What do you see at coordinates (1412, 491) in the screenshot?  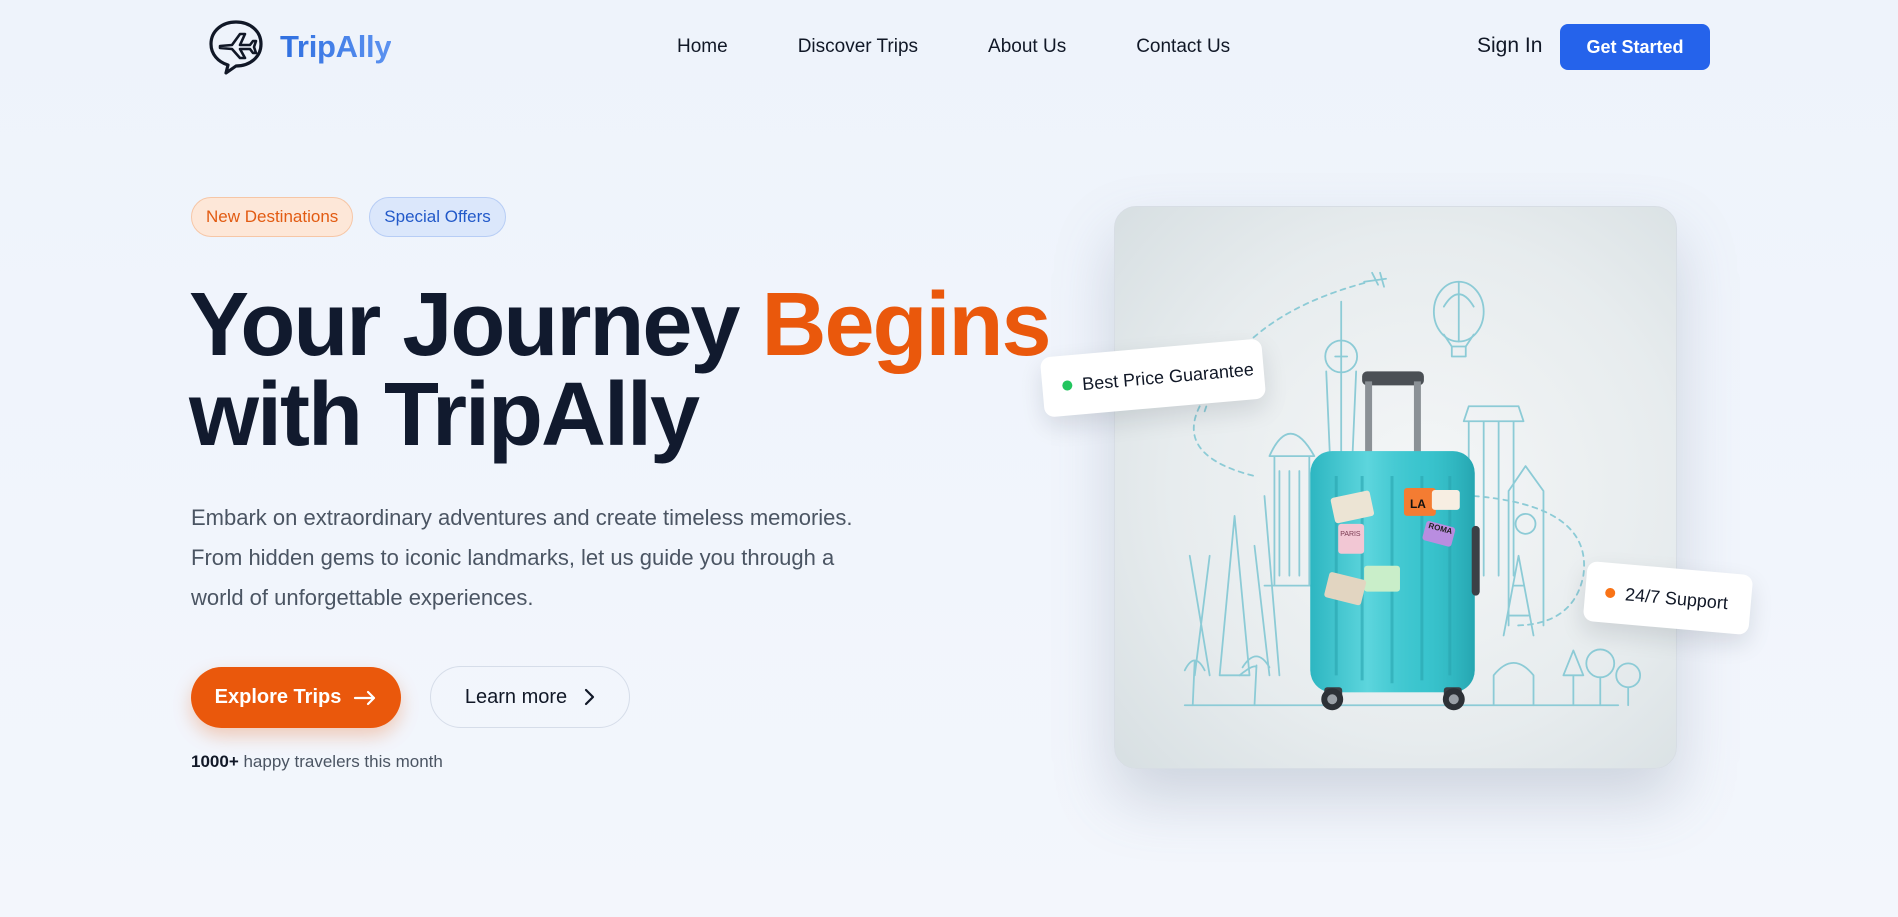 I see `suitcase-landmarks-illustration: LA ROMA PARIS` at bounding box center [1412, 491].